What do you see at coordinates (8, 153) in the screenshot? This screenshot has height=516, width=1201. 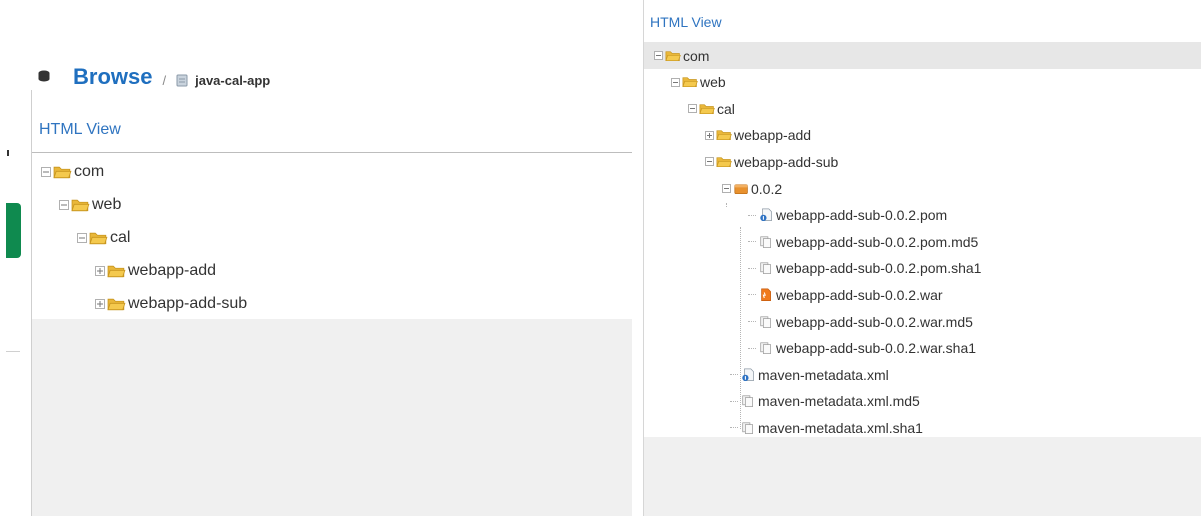 I see `left-edge-mark` at bounding box center [8, 153].